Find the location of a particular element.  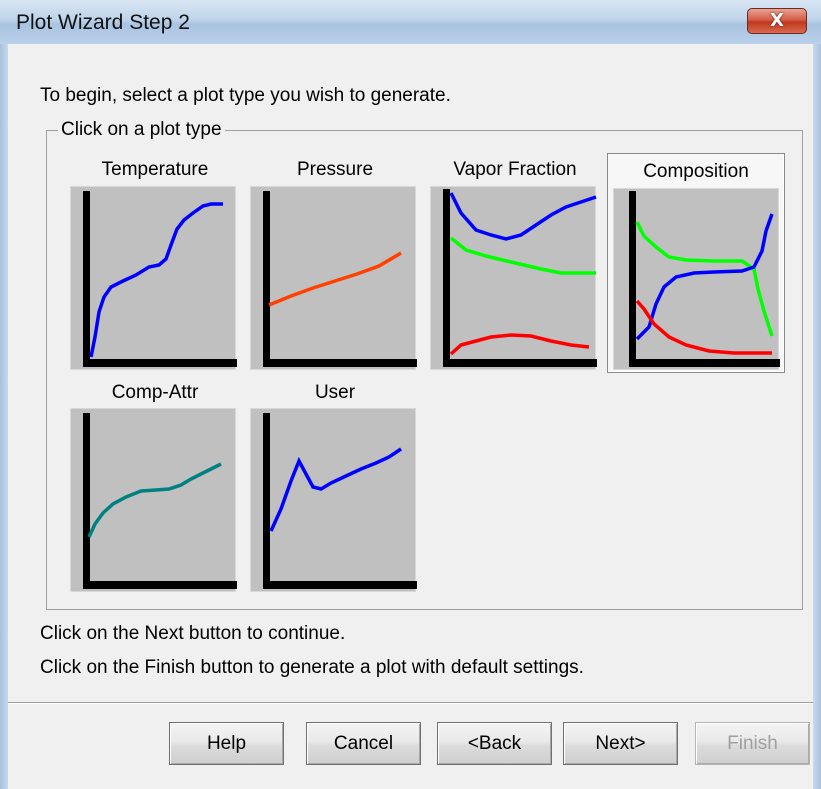

finish-button: Finish is located at coordinates (752, 743).